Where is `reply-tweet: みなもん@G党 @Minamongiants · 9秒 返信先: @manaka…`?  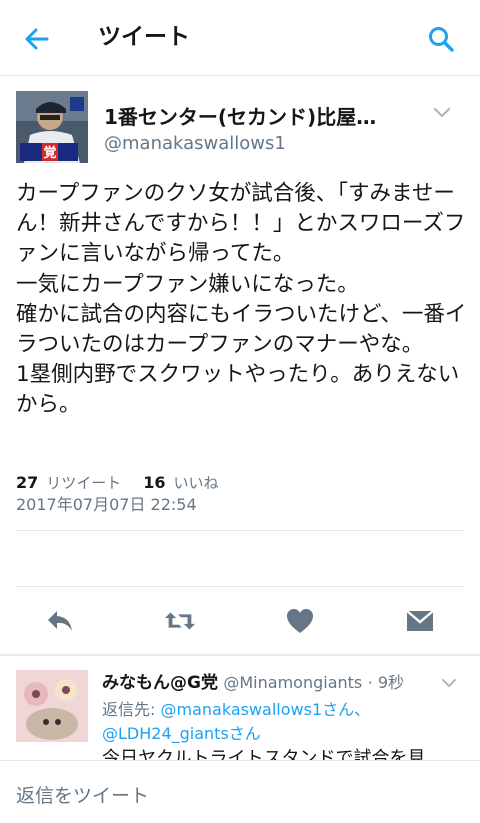
reply-tweet: みなもん@G党 @Minamongiants · 9秒 返信先: @manaka… is located at coordinates (240, 710).